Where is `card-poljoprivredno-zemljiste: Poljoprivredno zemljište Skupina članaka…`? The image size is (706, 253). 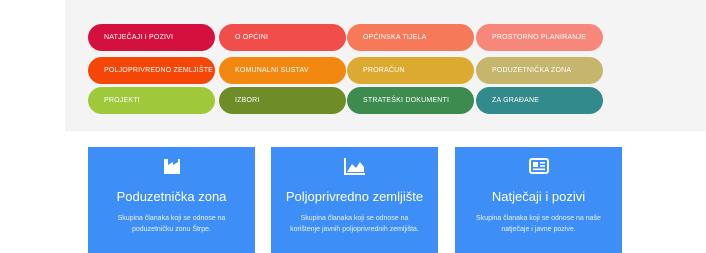
card-poljoprivredno-zemljiste: Poljoprivredno zemljište Skupina članaka… is located at coordinates (354, 200).